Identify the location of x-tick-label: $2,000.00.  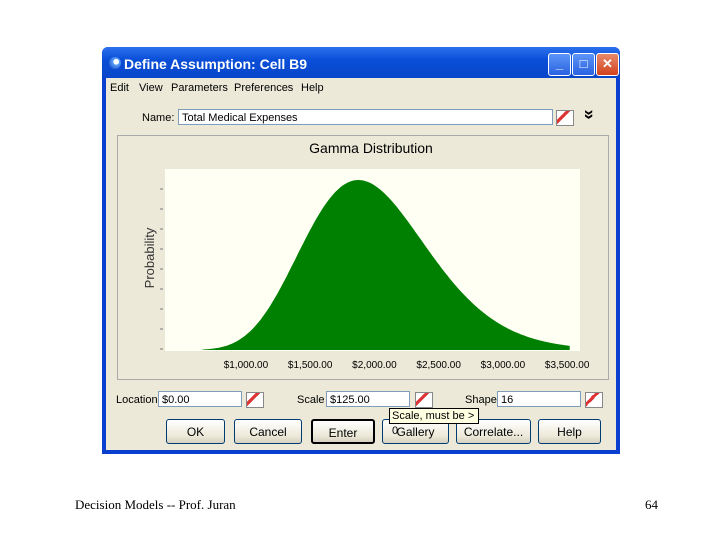
(374, 365).